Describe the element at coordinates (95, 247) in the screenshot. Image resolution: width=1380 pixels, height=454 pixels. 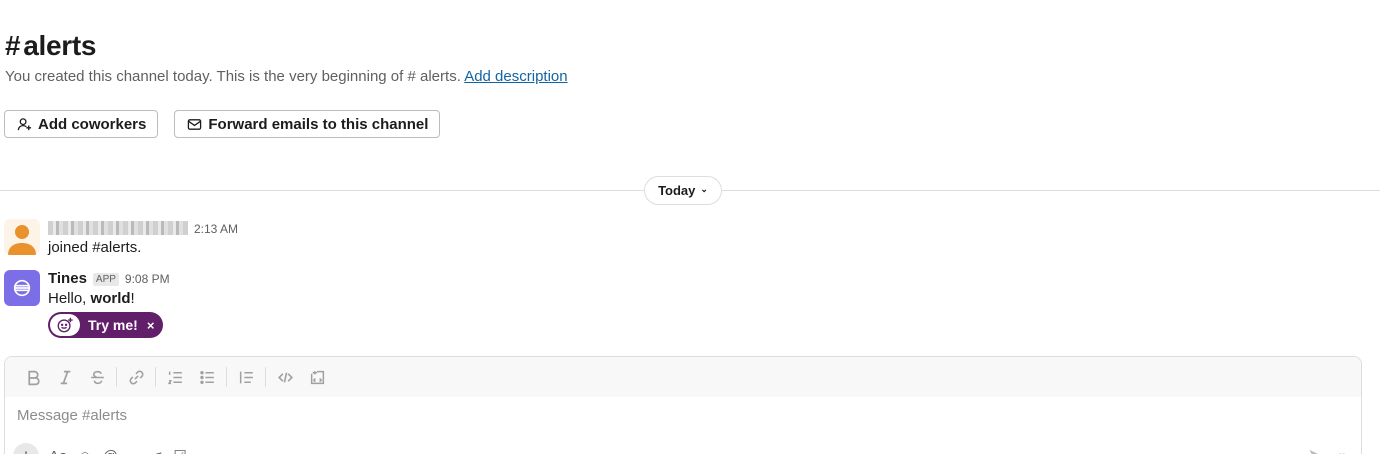
I see `message-text: joined #alerts.` at that location.